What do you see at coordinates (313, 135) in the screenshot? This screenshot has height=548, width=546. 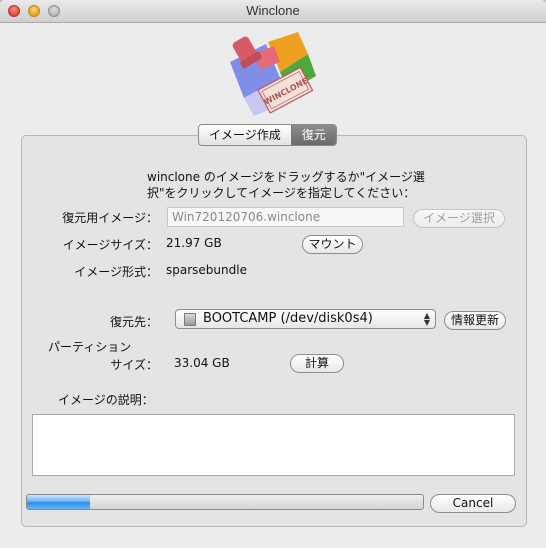 I see `tab-restore: 復元` at bounding box center [313, 135].